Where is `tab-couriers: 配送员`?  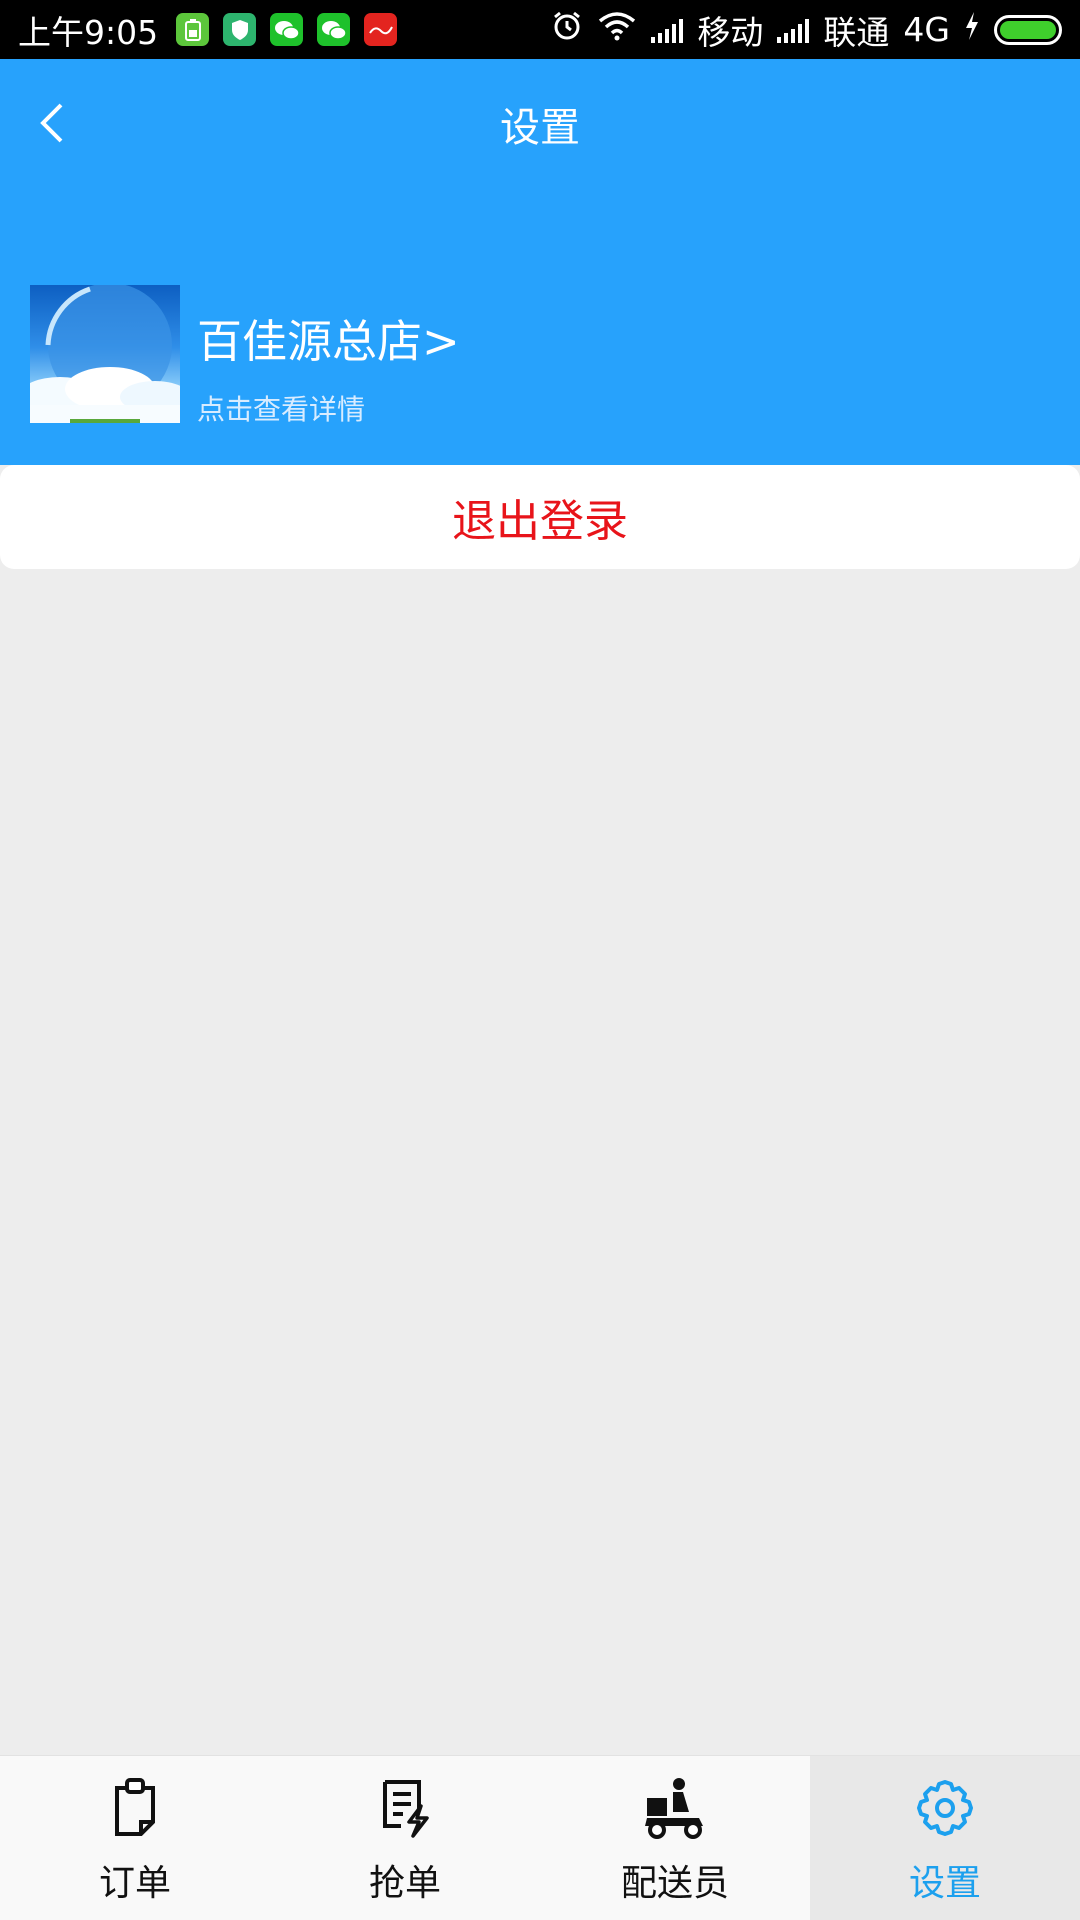 tab-couriers: 配送员 is located at coordinates (675, 1838).